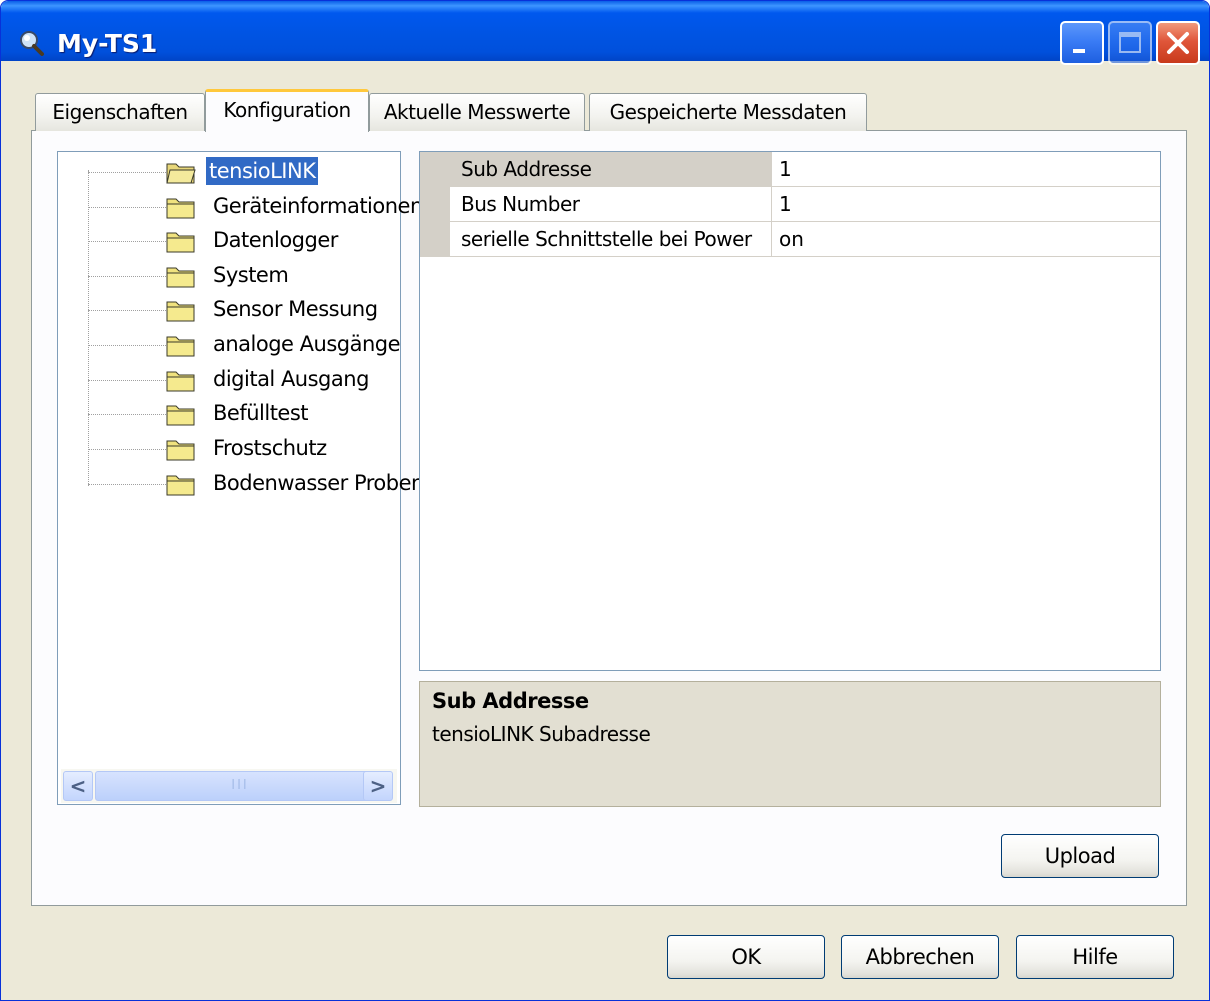 The height and width of the screenshot is (1001, 1210). I want to click on tree-label: Sensor Messung, so click(295, 309).